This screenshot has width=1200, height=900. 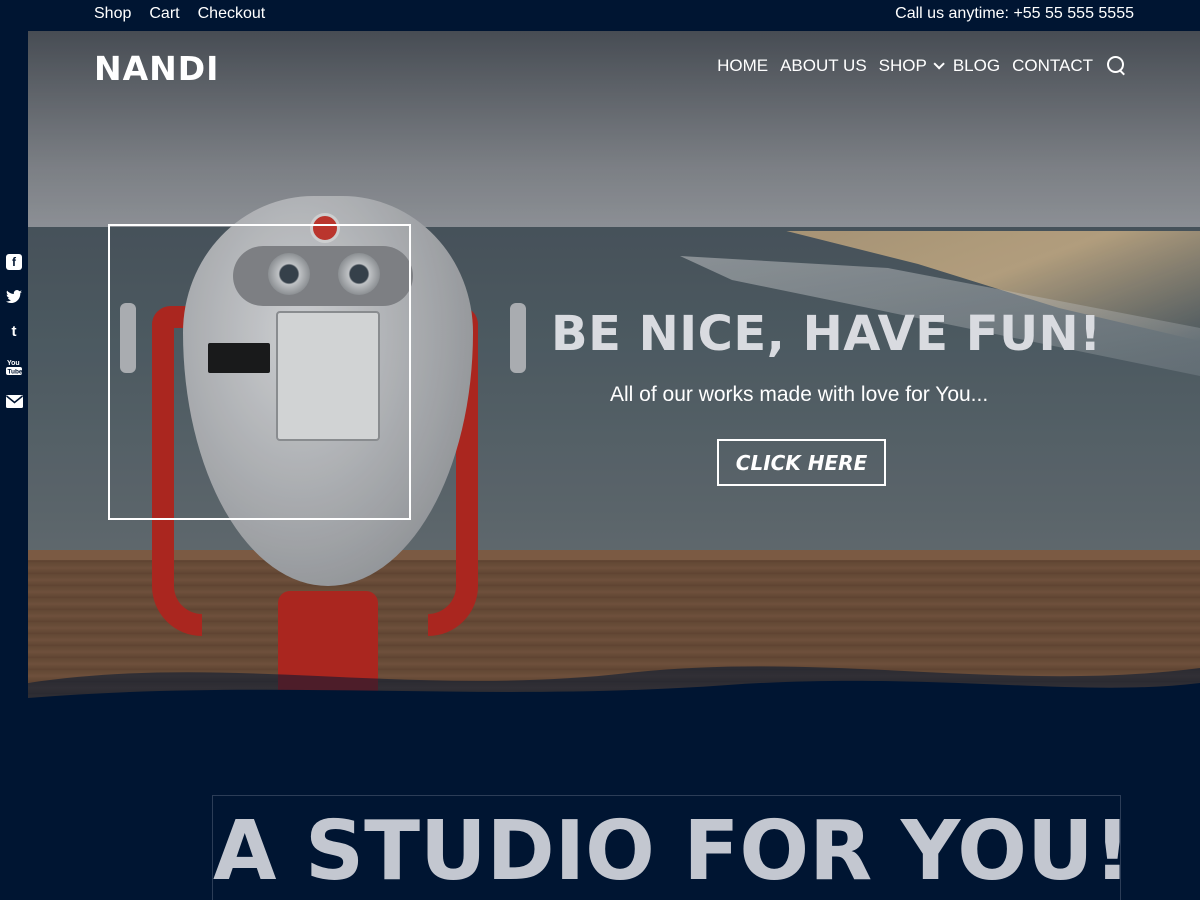 What do you see at coordinates (939, 64) in the screenshot?
I see `chevron-down-icon` at bounding box center [939, 64].